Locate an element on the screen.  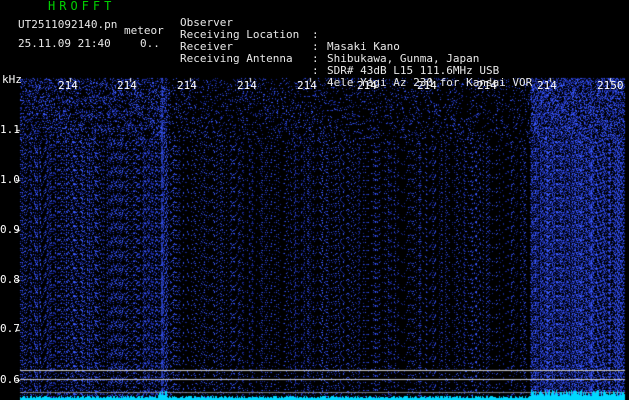
count-label: 0.. is located at coordinates (150, 43).